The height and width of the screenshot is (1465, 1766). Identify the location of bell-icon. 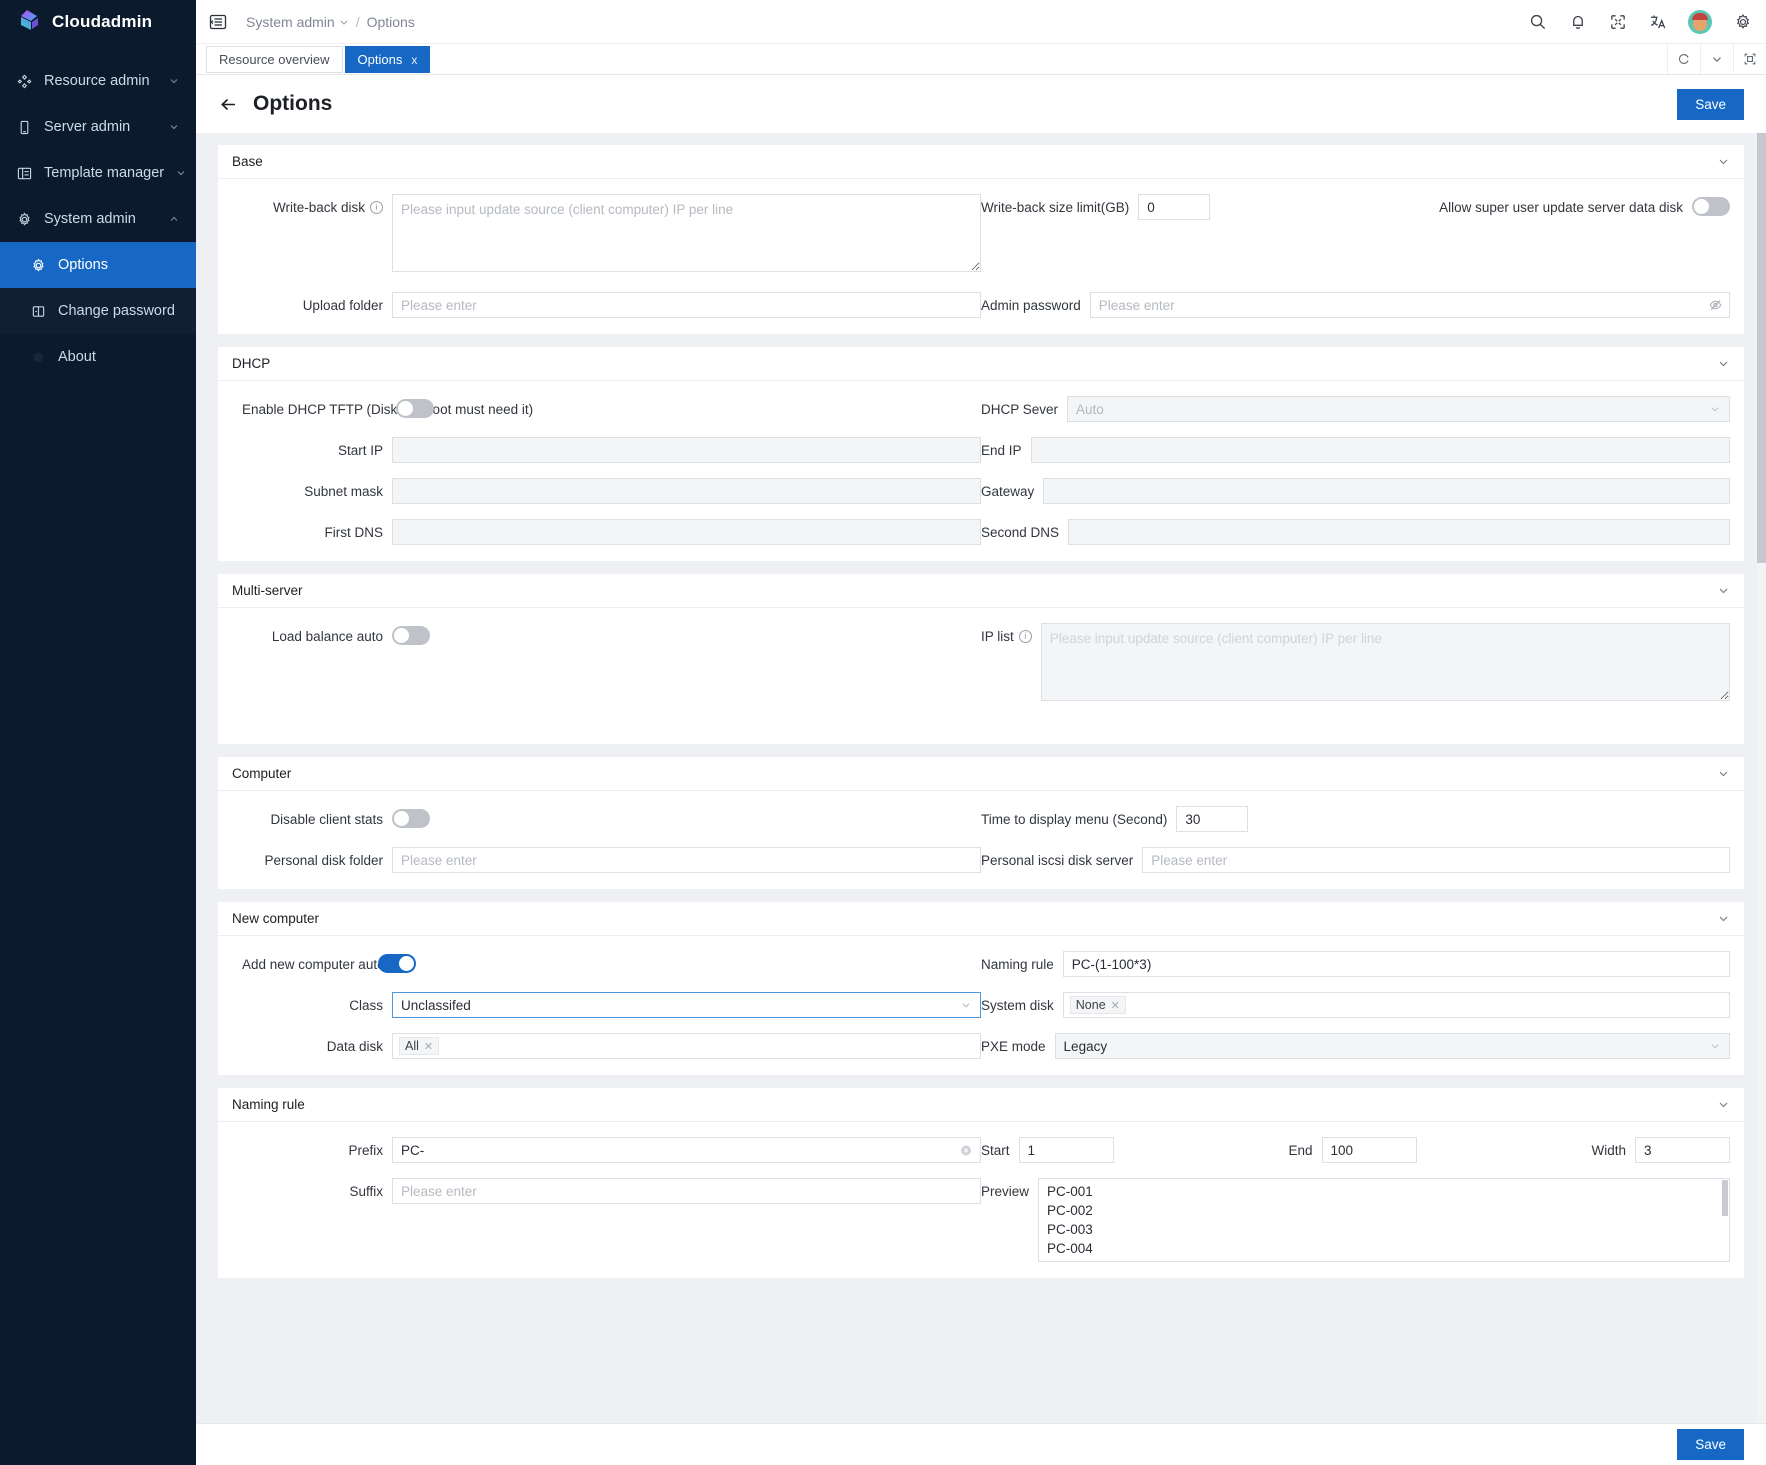
(1577, 21).